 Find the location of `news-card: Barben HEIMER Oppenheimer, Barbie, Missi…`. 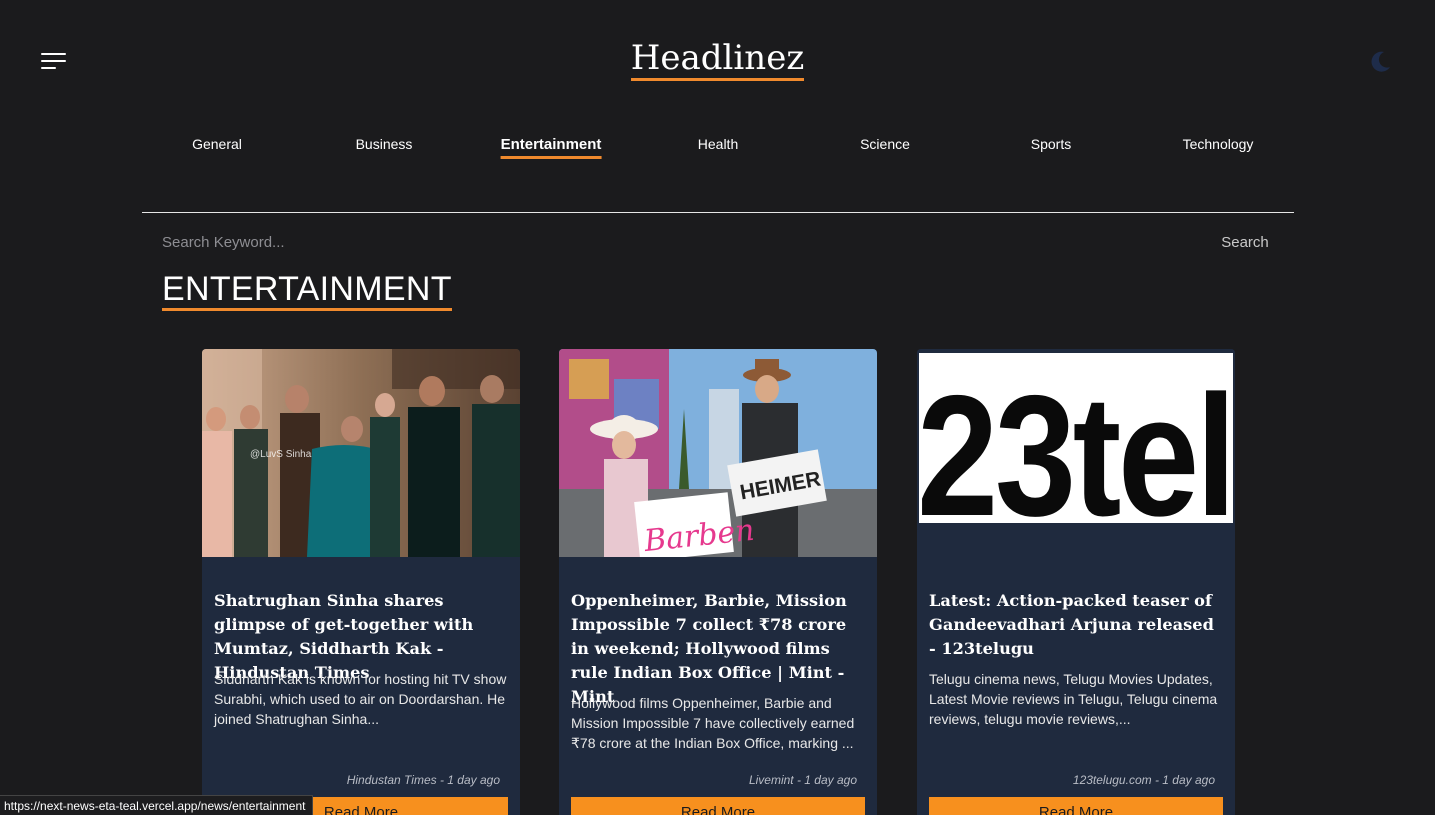

news-card: Barben HEIMER Oppenheimer, Barbie, Missi… is located at coordinates (718, 582).